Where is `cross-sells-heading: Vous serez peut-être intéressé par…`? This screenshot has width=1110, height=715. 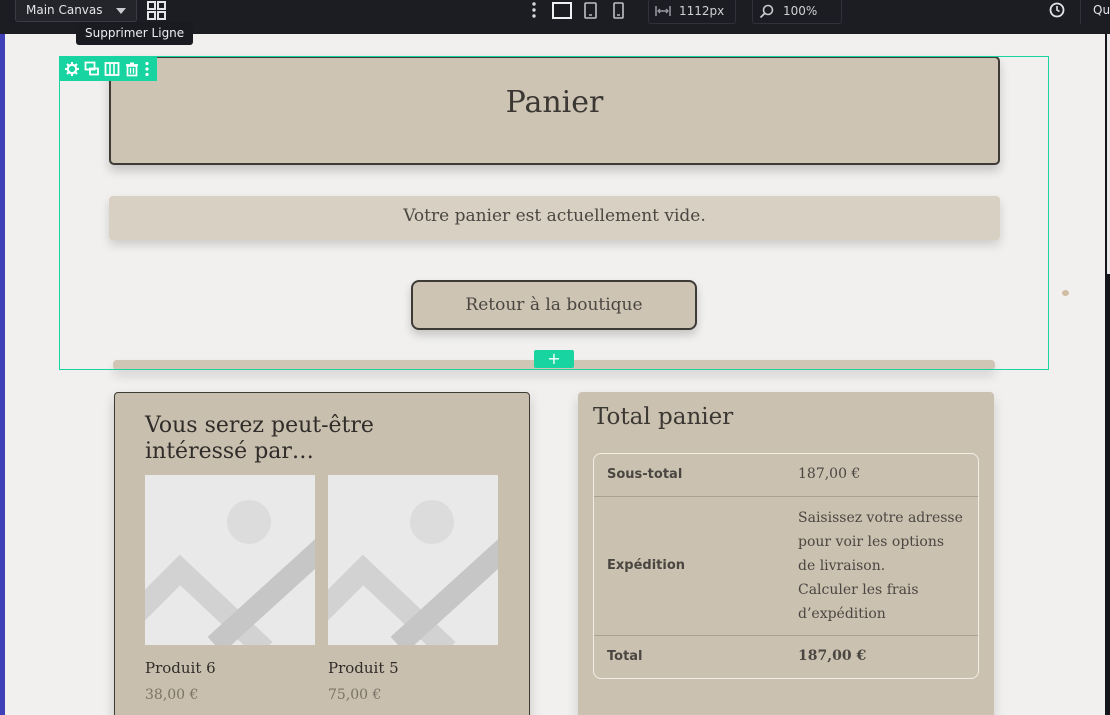
cross-sells-heading: Vous serez peut-être intéressé par… is located at coordinates (259, 438).